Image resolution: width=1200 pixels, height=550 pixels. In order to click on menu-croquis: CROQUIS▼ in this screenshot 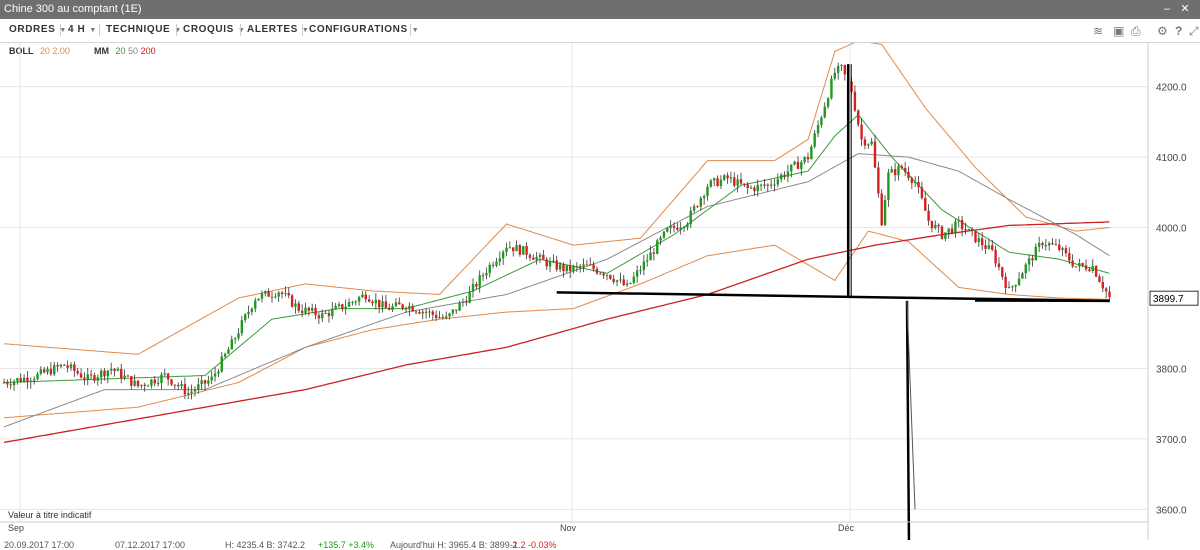, I will do `click(214, 29)`.